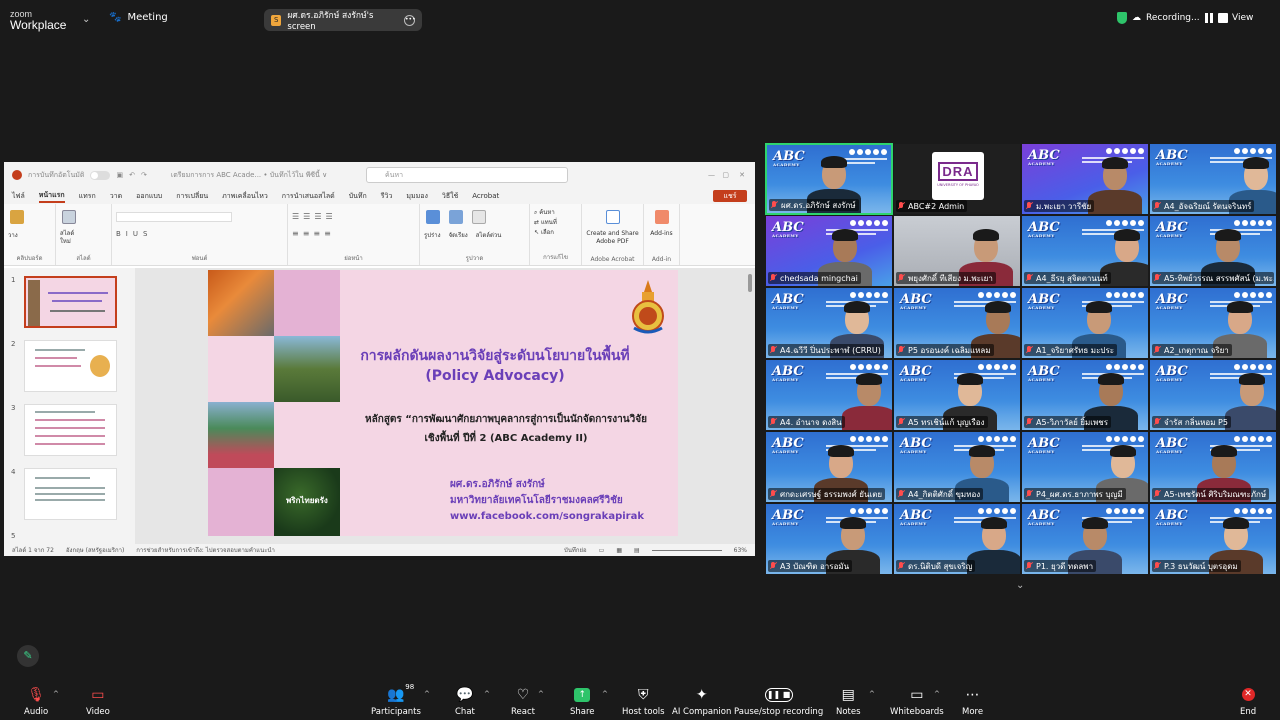  Describe the element at coordinates (829, 539) in the screenshot. I see `participant-tile: ABC ACADEMY A3 บัณฑิต อารอมัน` at that location.